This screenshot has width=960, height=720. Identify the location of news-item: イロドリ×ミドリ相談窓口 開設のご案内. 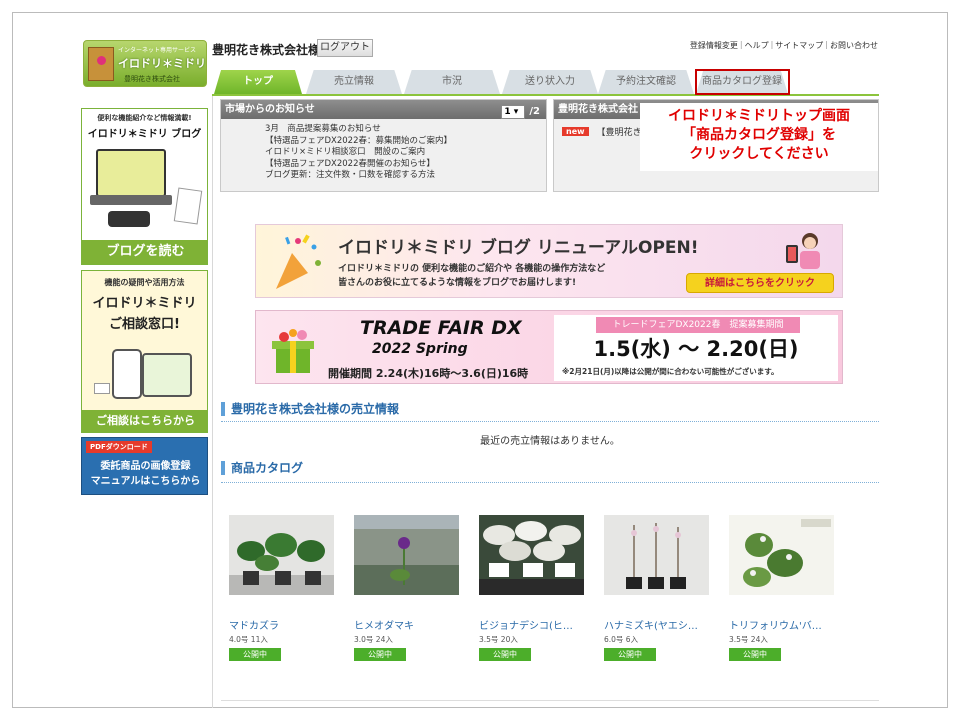
(405, 153).